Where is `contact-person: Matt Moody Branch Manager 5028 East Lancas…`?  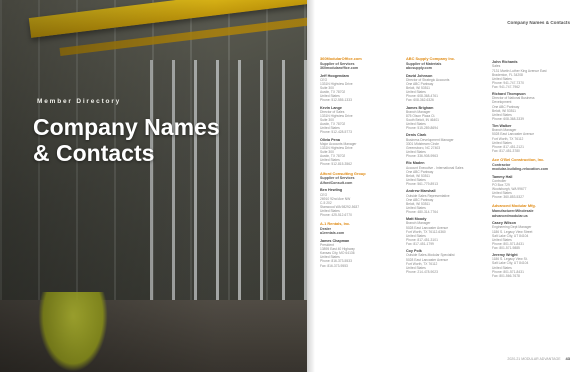 contact-person: Matt Moody Branch Manager 5028 East Lancas… is located at coordinates (447, 231).